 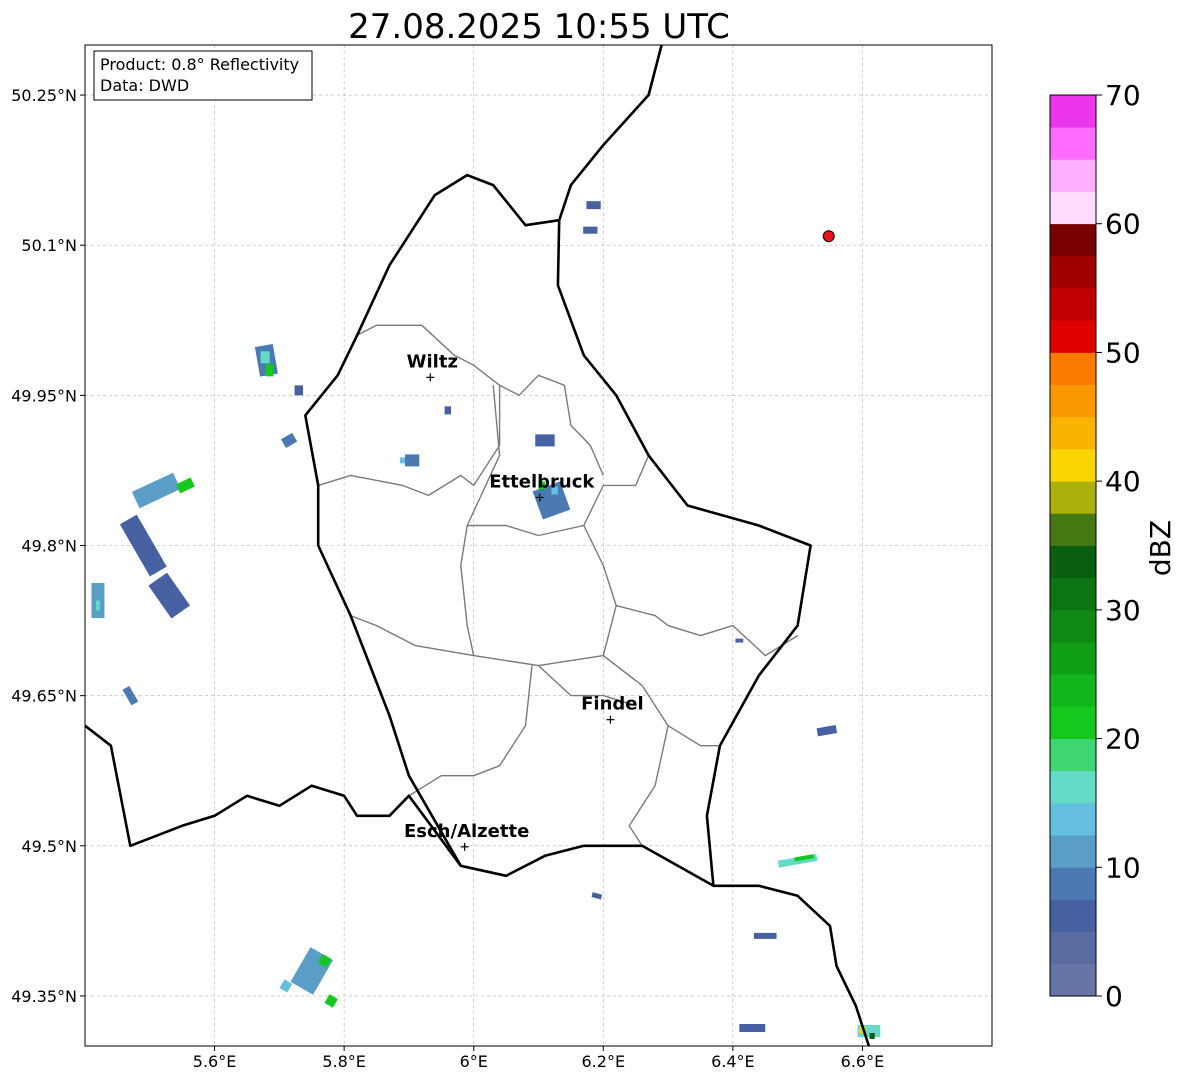 I want to click on city-label: Ettelbruck, so click(x=542, y=481).